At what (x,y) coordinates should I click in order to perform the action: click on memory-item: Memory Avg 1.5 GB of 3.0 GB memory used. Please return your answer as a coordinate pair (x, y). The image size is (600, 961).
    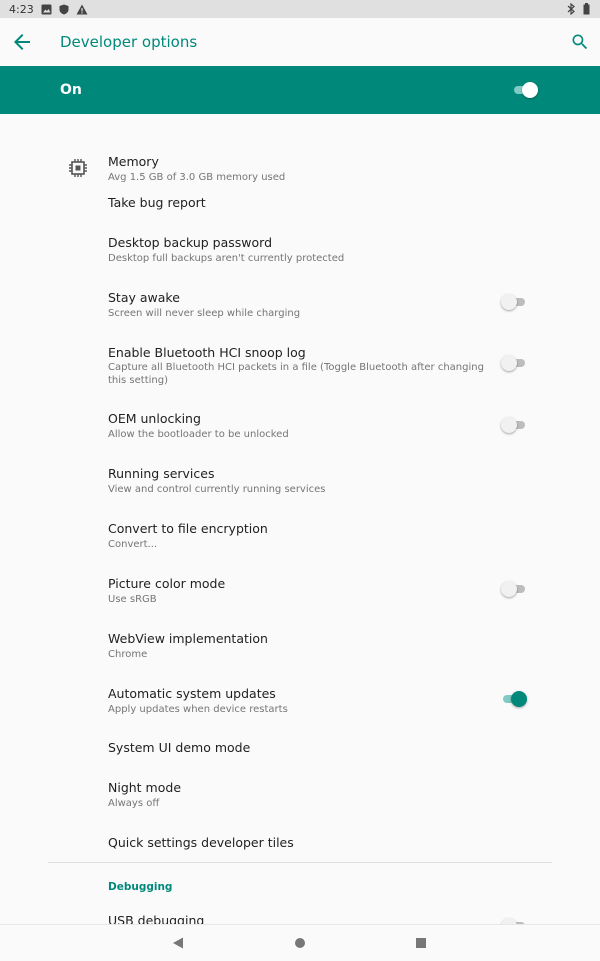
    Looking at the image, I should click on (300, 155).